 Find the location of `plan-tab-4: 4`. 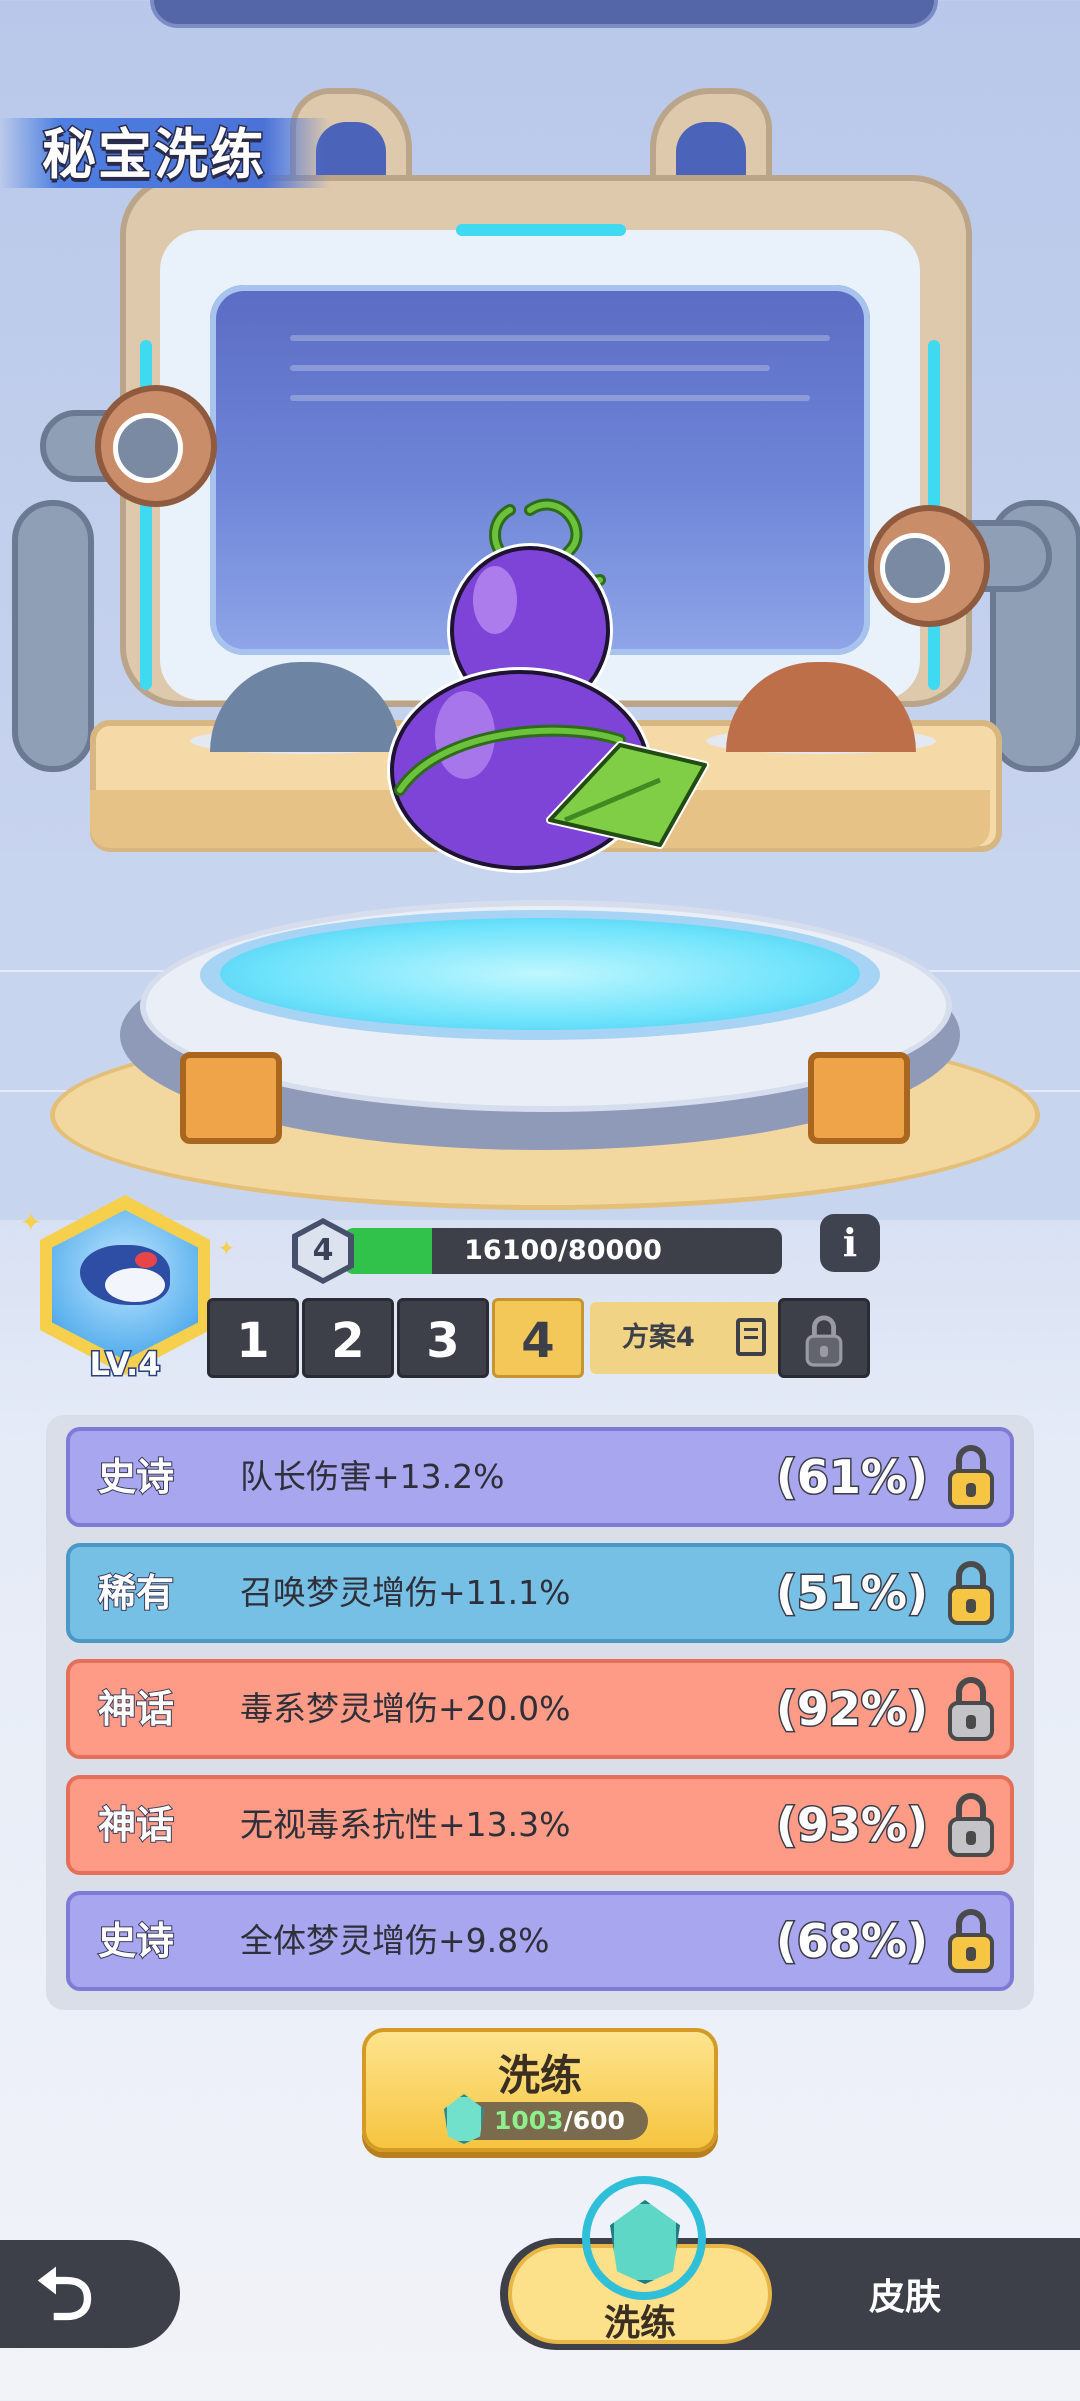

plan-tab-4: 4 is located at coordinates (538, 1338).